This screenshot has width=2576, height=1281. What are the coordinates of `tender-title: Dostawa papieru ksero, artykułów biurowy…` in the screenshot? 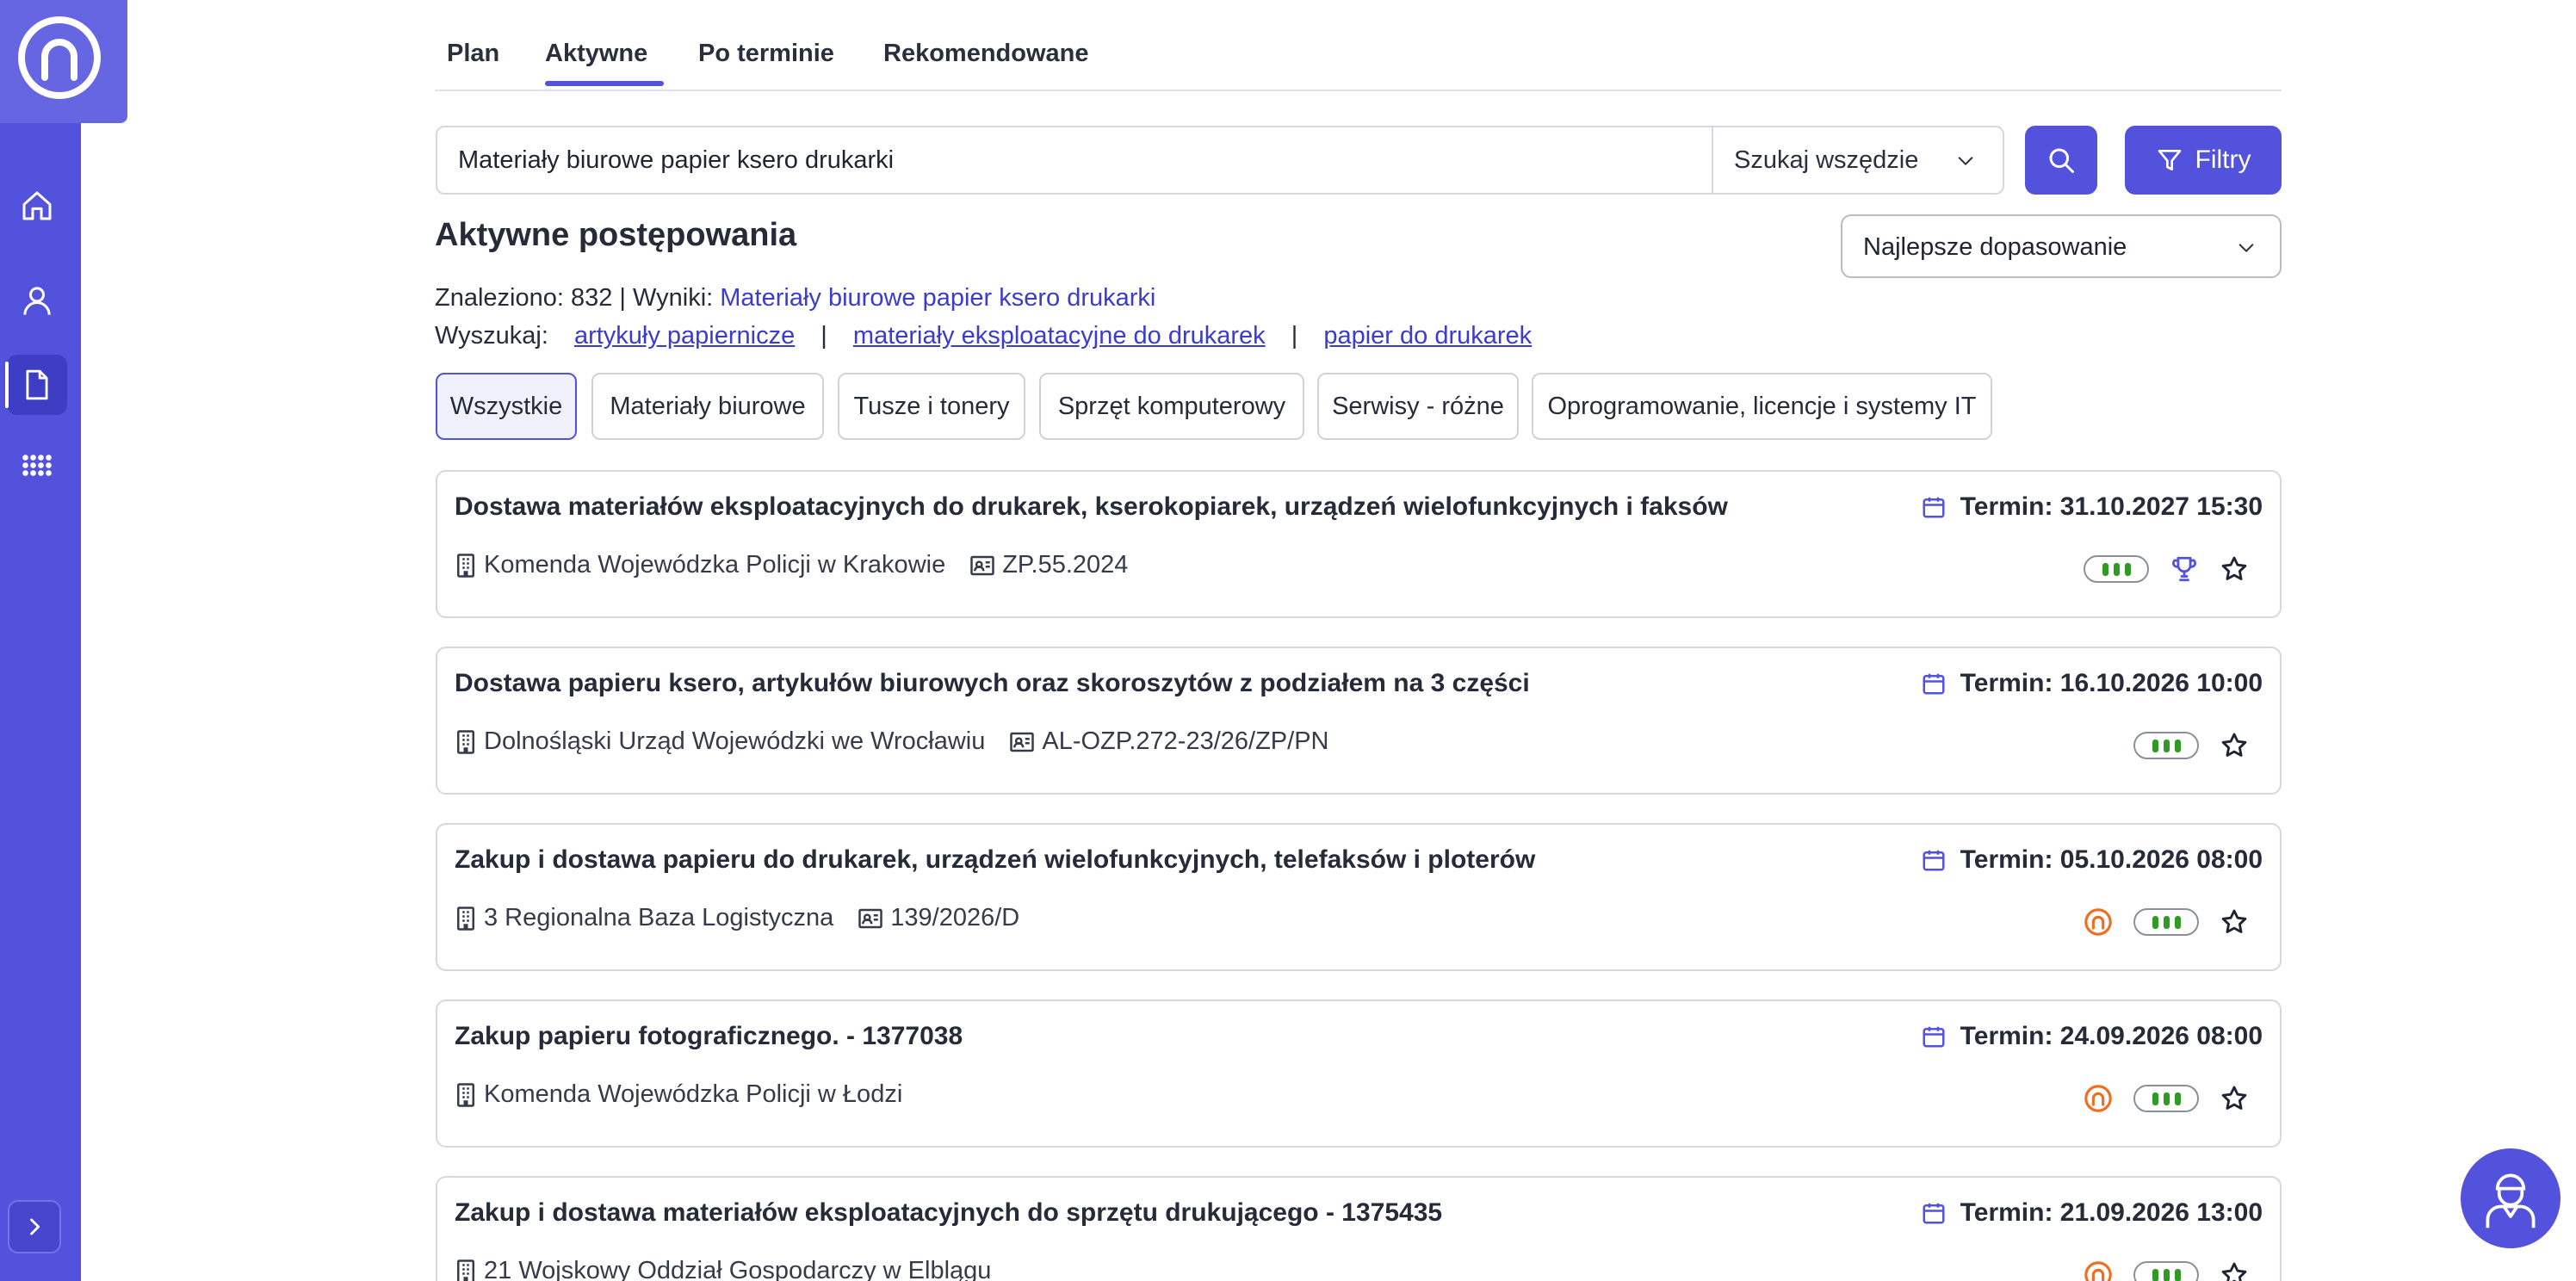 It's located at (992, 683).